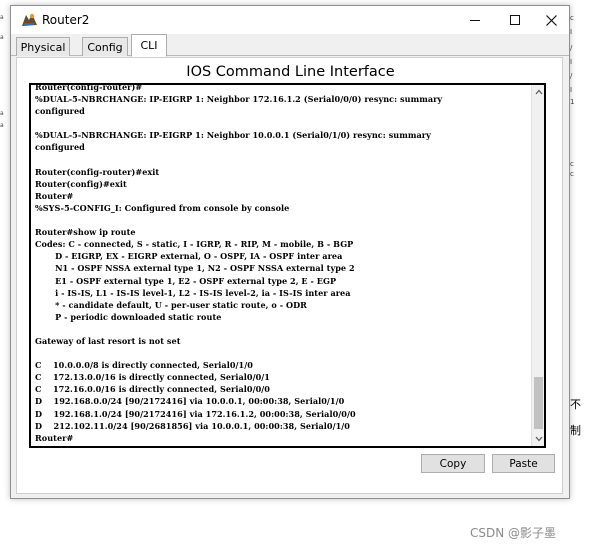 Image resolution: width=602 pixels, height=548 pixels. I want to click on router-app-icon, so click(30, 20).